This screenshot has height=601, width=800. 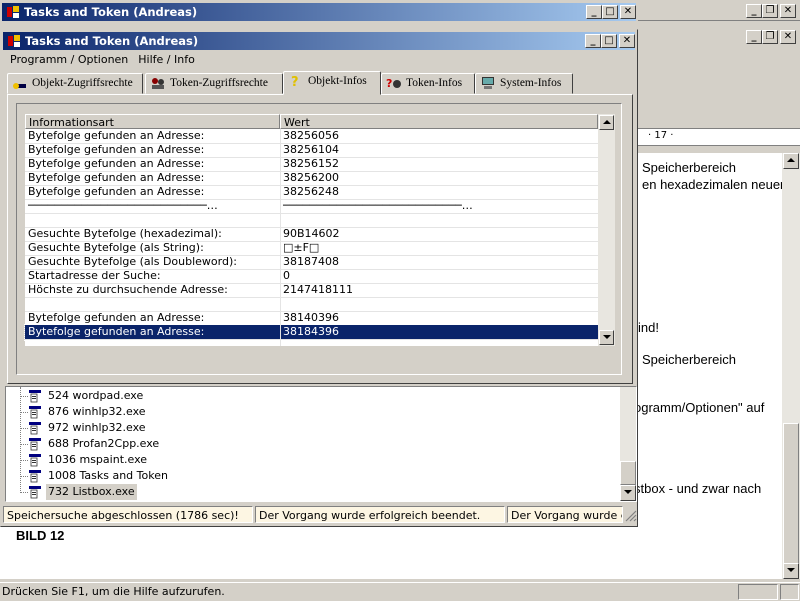 I want to click on key-icon, so click(x=19, y=86).